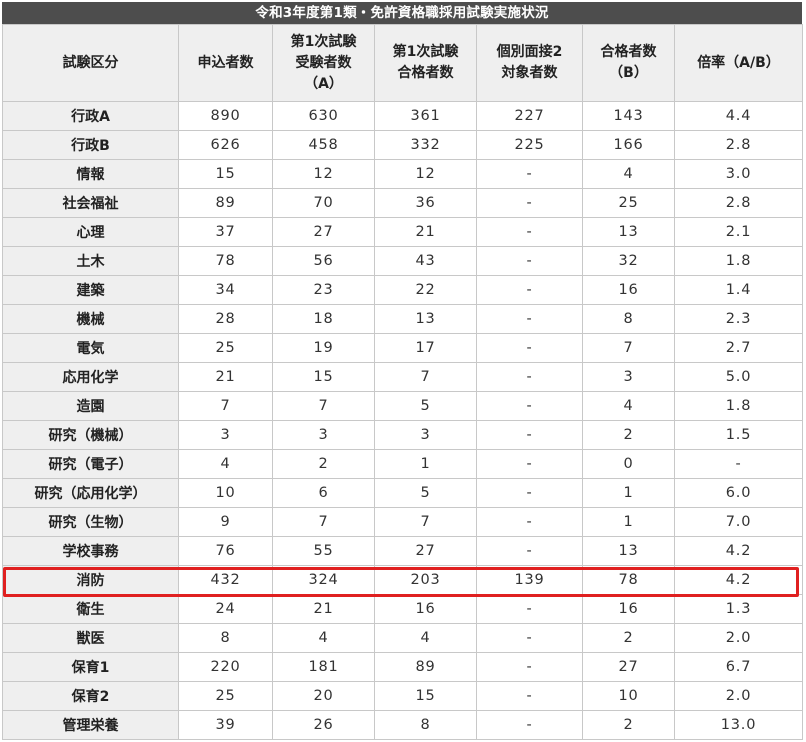  Describe the element at coordinates (628, 464) in the screenshot. I see `table-cell: 0` at that location.